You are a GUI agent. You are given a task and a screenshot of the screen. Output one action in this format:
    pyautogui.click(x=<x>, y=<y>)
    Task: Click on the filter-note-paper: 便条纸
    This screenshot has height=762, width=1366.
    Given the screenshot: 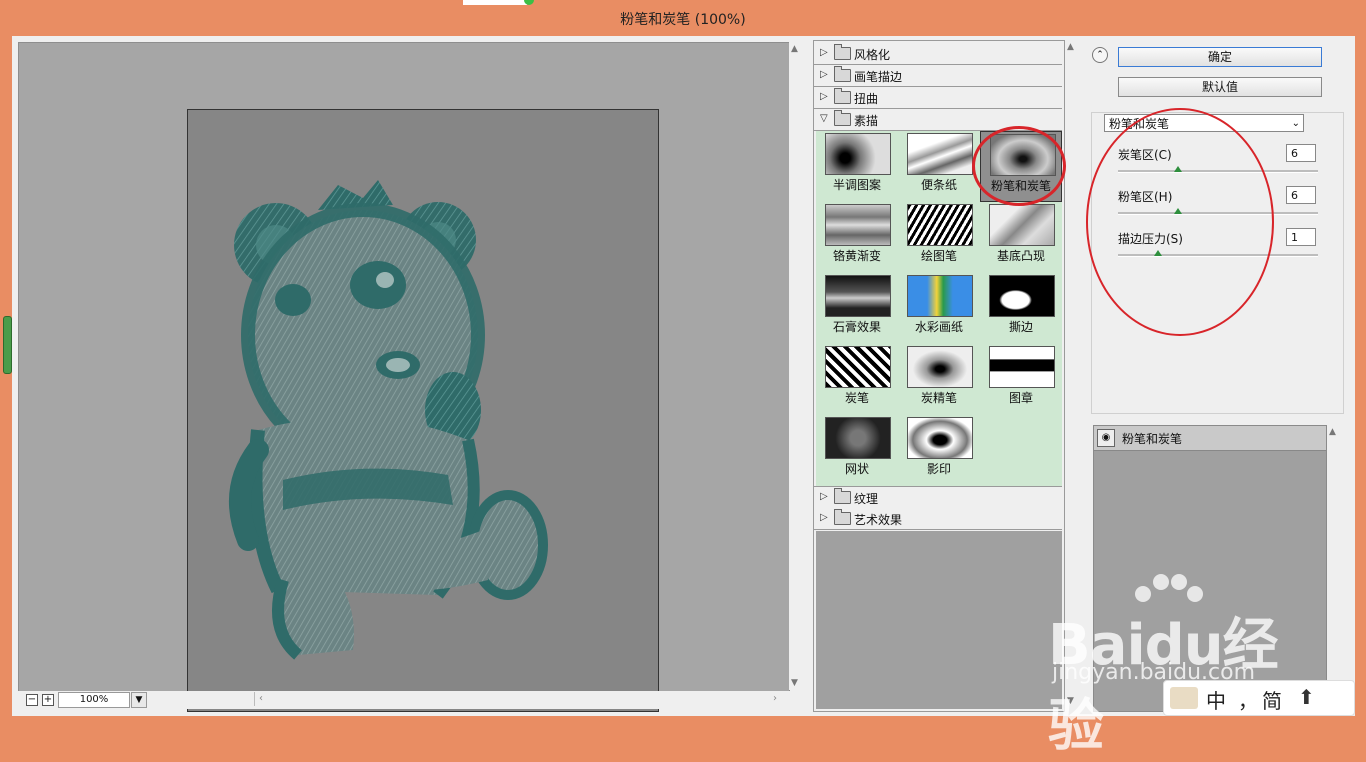 What is the action you would take?
    pyautogui.click(x=939, y=166)
    